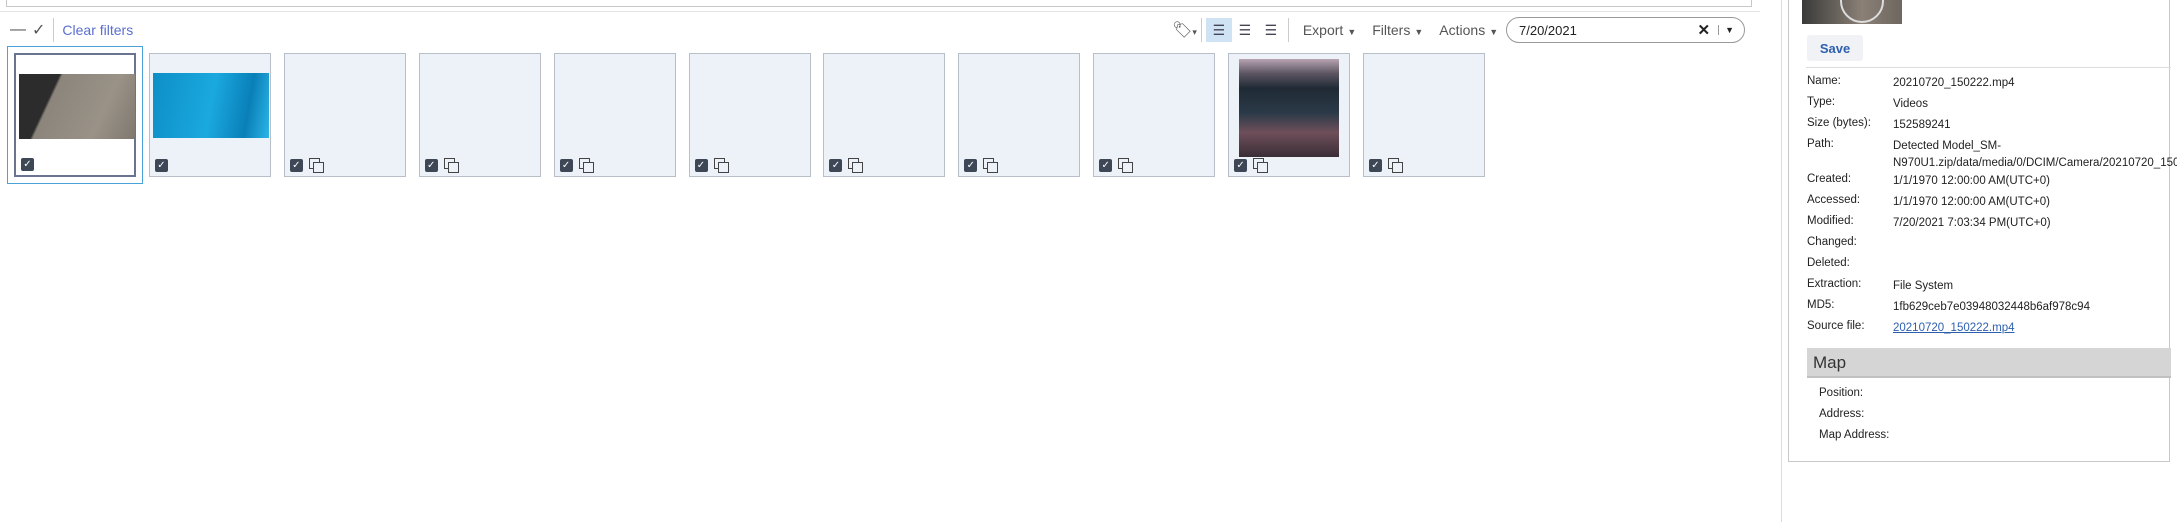  I want to click on detail-label: Extraction:, so click(1834, 284).